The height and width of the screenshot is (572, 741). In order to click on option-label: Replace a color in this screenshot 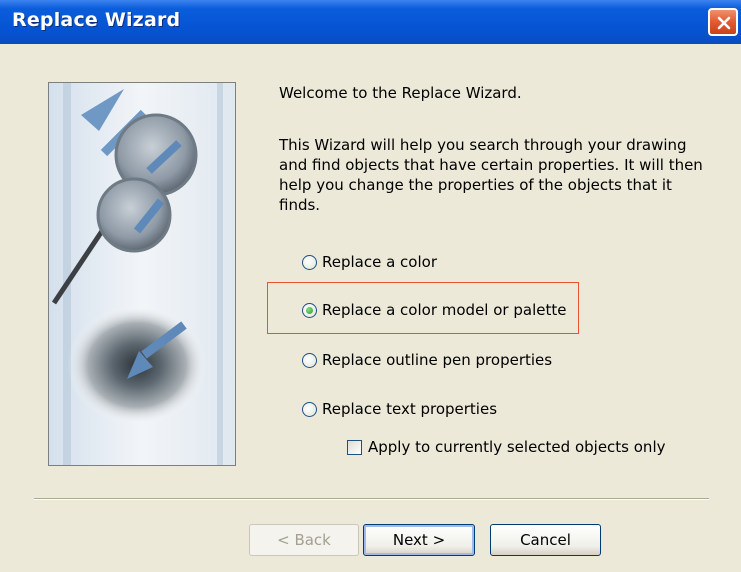, I will do `click(379, 262)`.